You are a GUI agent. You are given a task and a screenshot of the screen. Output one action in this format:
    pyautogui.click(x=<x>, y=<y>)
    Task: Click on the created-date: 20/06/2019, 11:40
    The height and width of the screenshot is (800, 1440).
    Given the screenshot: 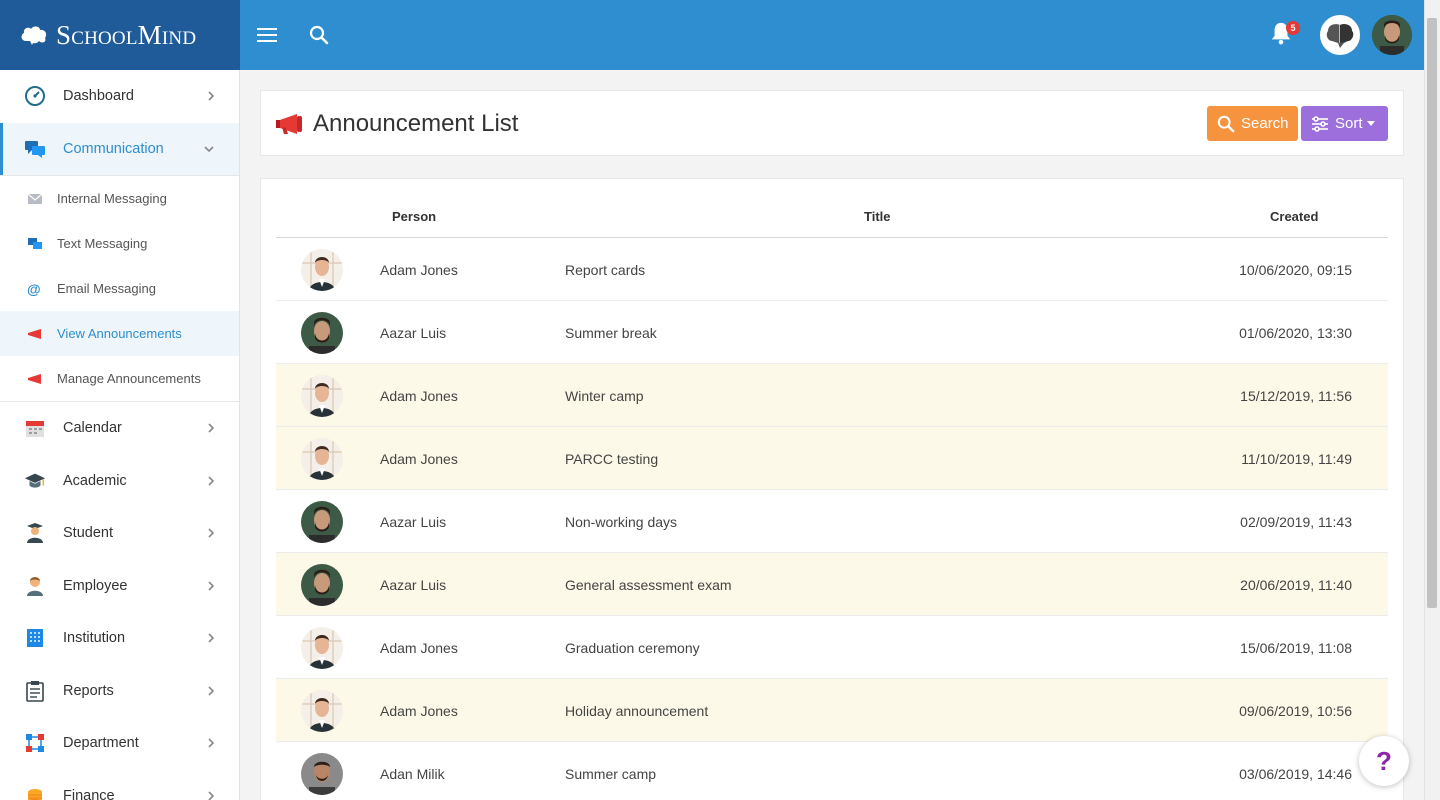 What is the action you would take?
    pyautogui.click(x=1296, y=585)
    